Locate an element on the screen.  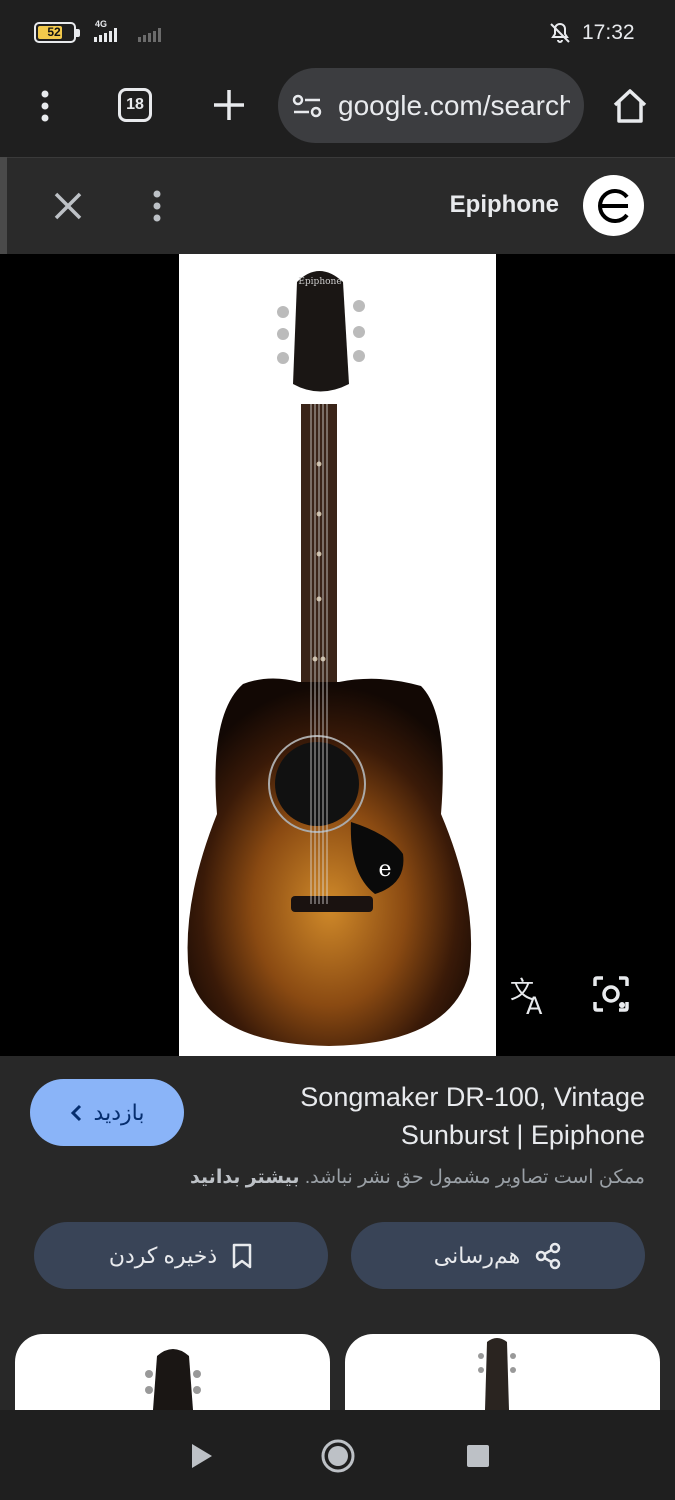
signal-secondary-icon is located at coordinates (149, 35).